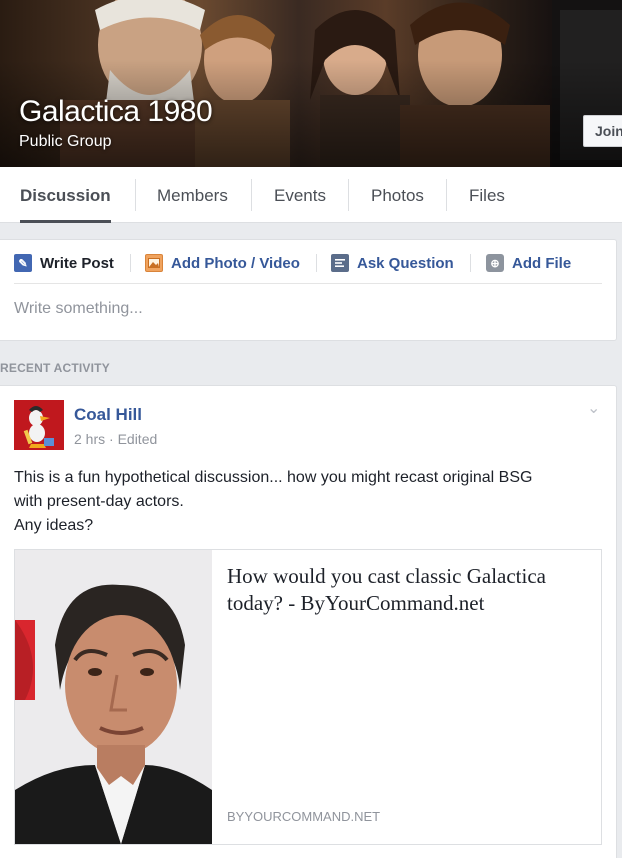 Image resolution: width=622 pixels, height=858 pixels. I want to click on write-post-button: ✎ Write Post, so click(64, 263).